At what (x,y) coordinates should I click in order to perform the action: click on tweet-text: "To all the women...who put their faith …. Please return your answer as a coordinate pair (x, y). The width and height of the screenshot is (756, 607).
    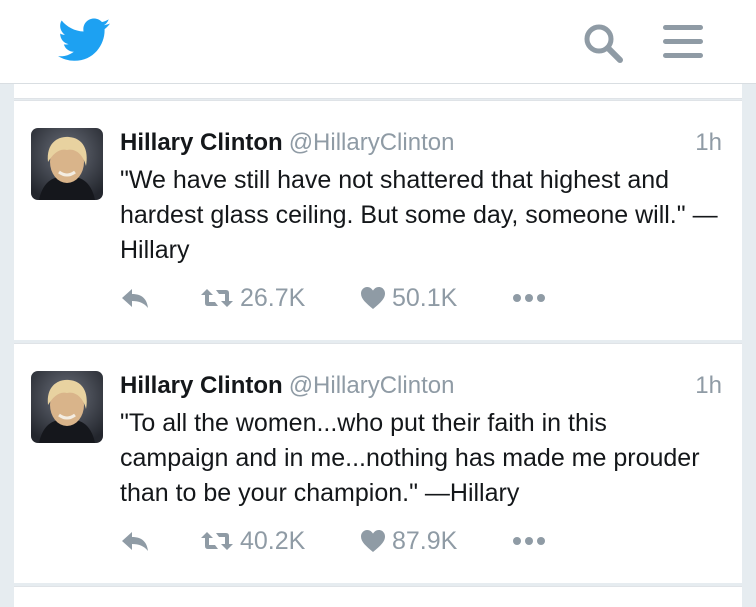
    Looking at the image, I should click on (410, 458).